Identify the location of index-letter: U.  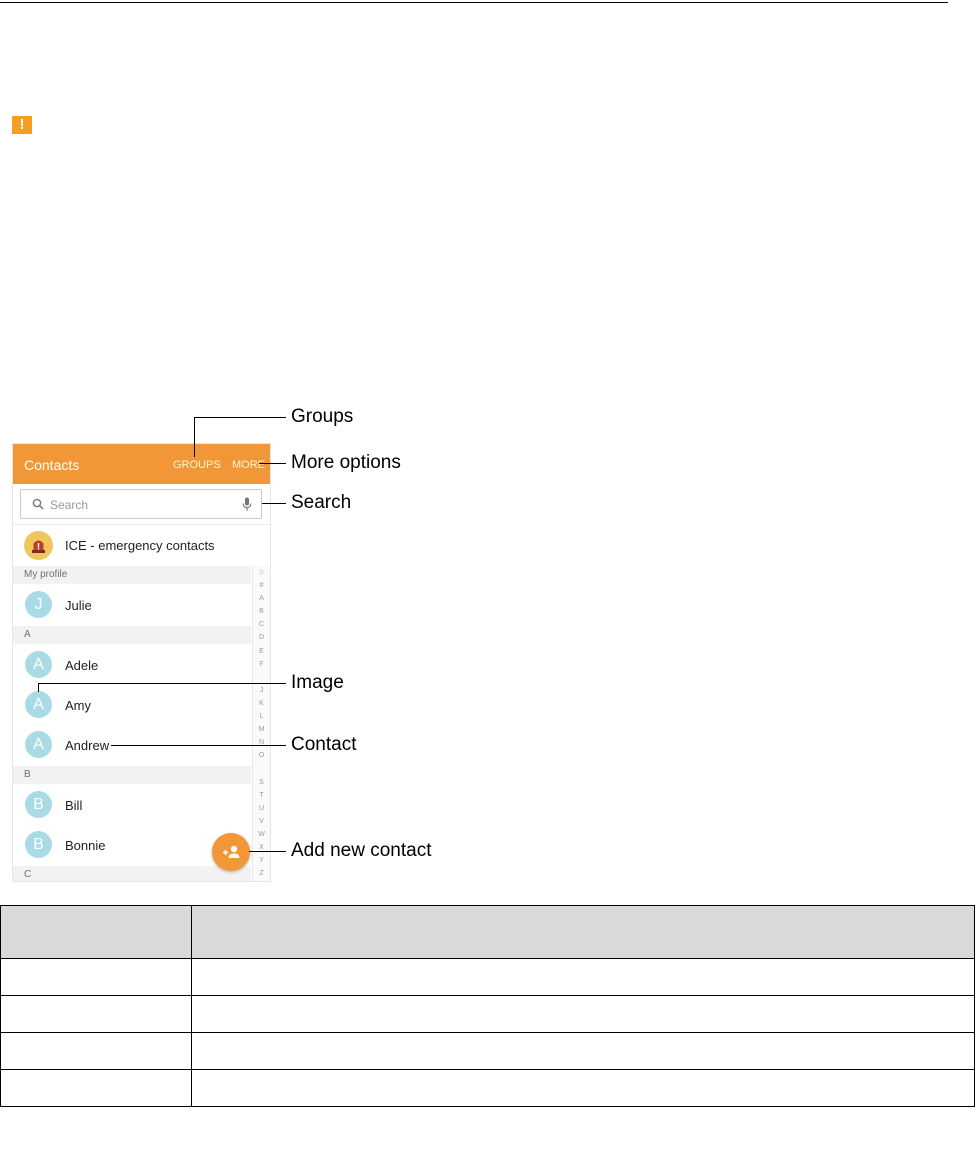
(261, 808).